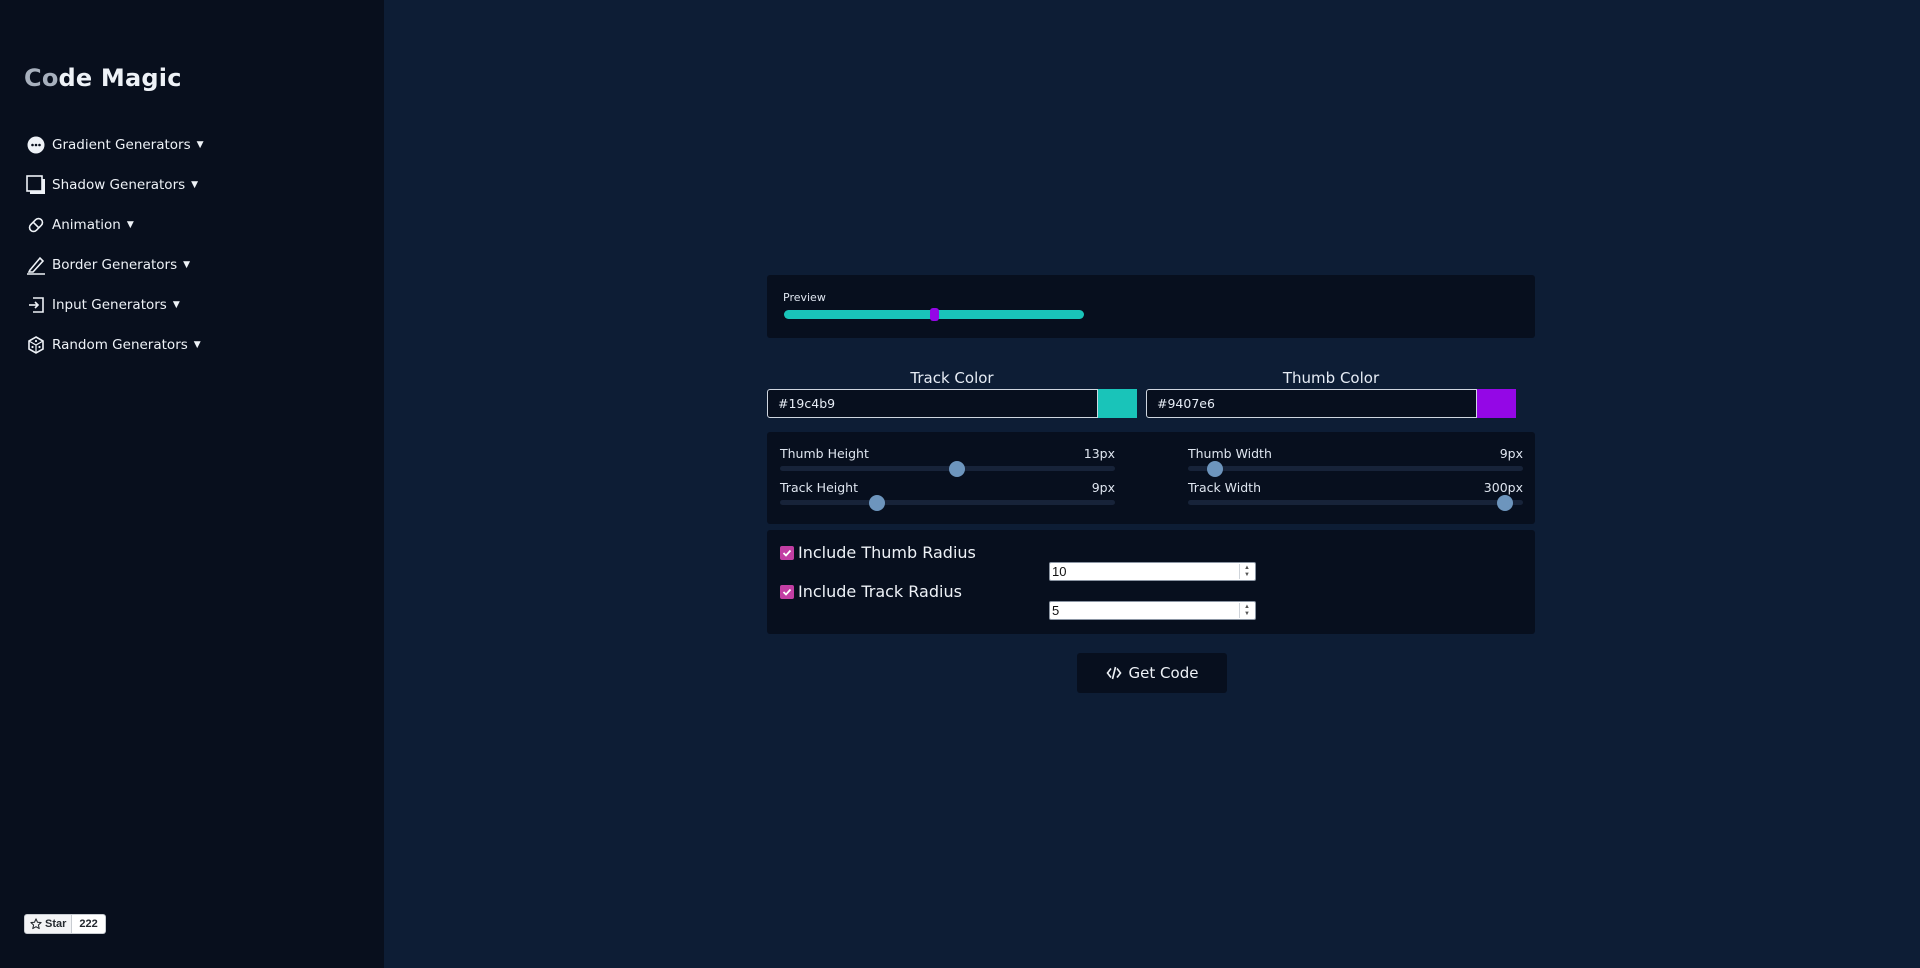 The image size is (1920, 968). I want to click on thumb-color-title: Thumb Color, so click(1331, 378).